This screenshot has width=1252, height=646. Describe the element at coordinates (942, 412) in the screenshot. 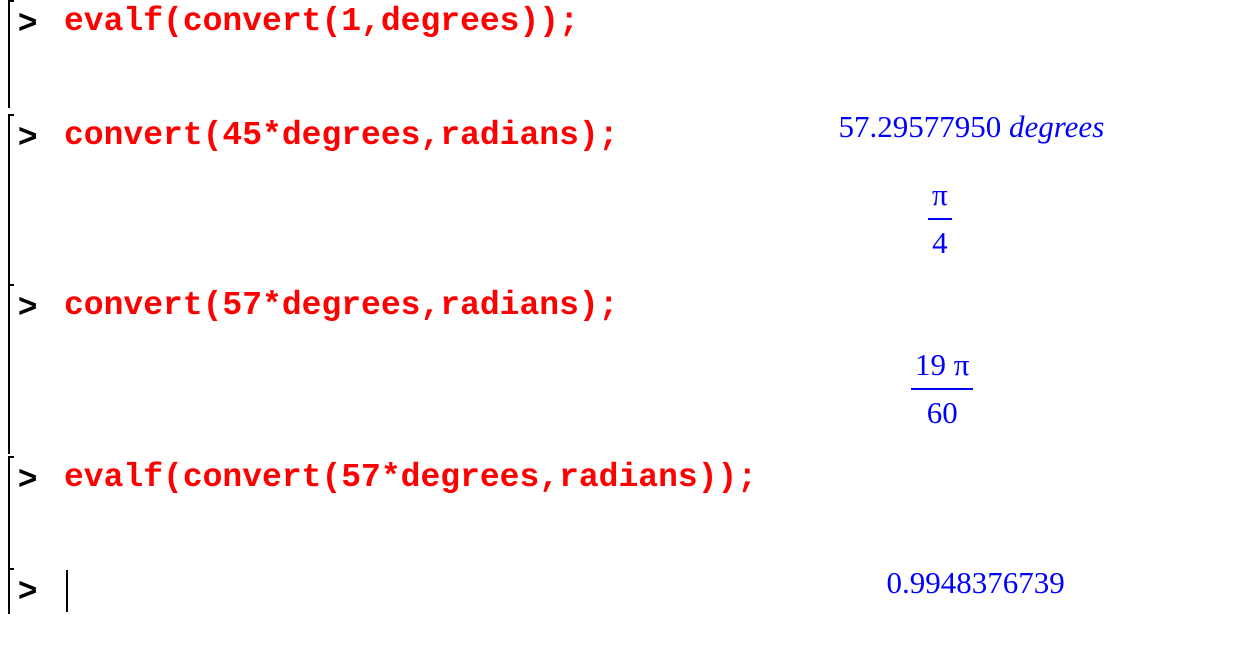

I see `fraction-denominator: 60` at that location.